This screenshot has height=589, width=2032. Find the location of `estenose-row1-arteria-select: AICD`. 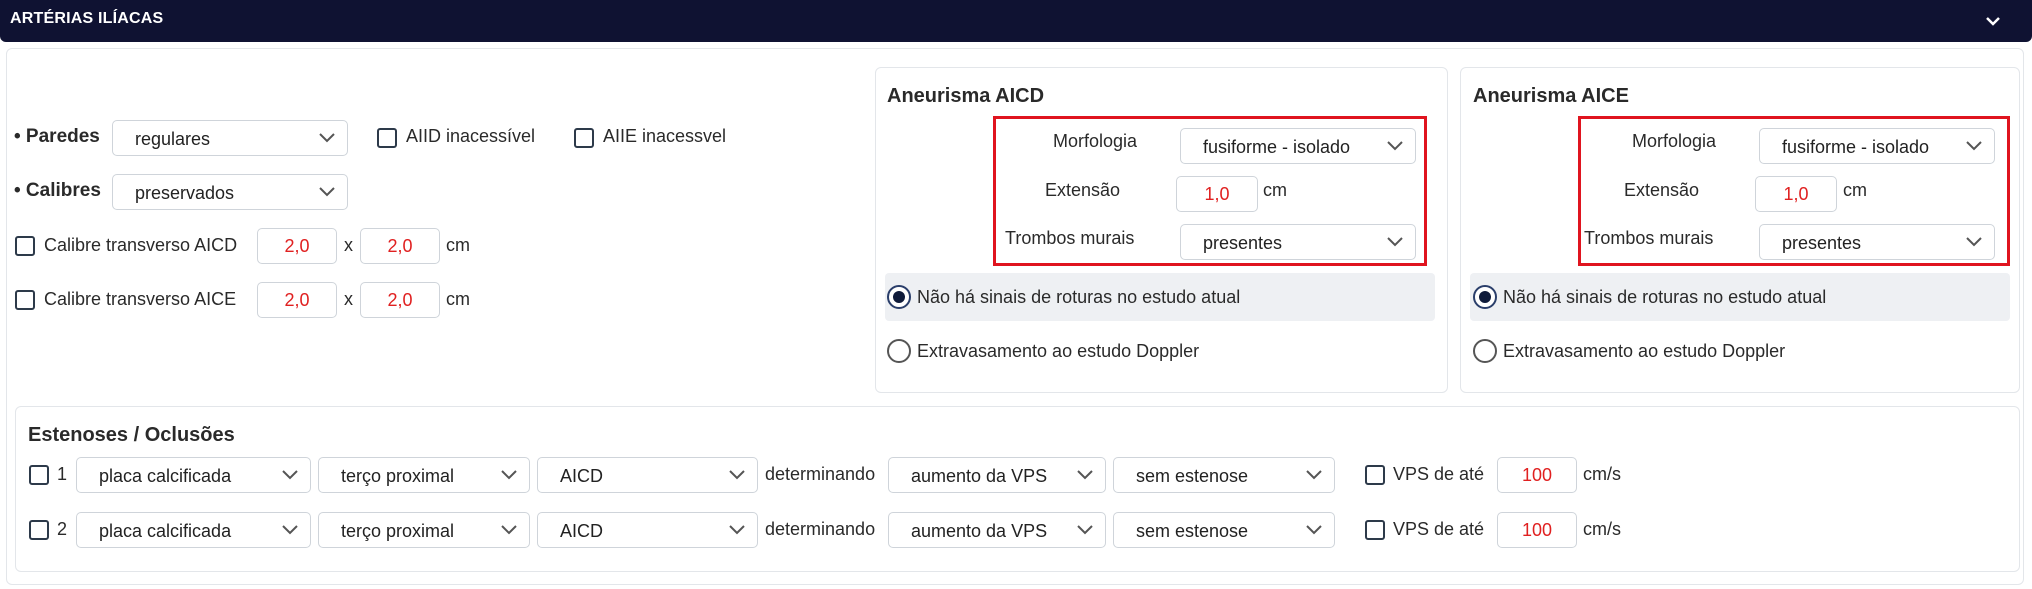

estenose-row1-arteria-select: AICD is located at coordinates (647, 475).